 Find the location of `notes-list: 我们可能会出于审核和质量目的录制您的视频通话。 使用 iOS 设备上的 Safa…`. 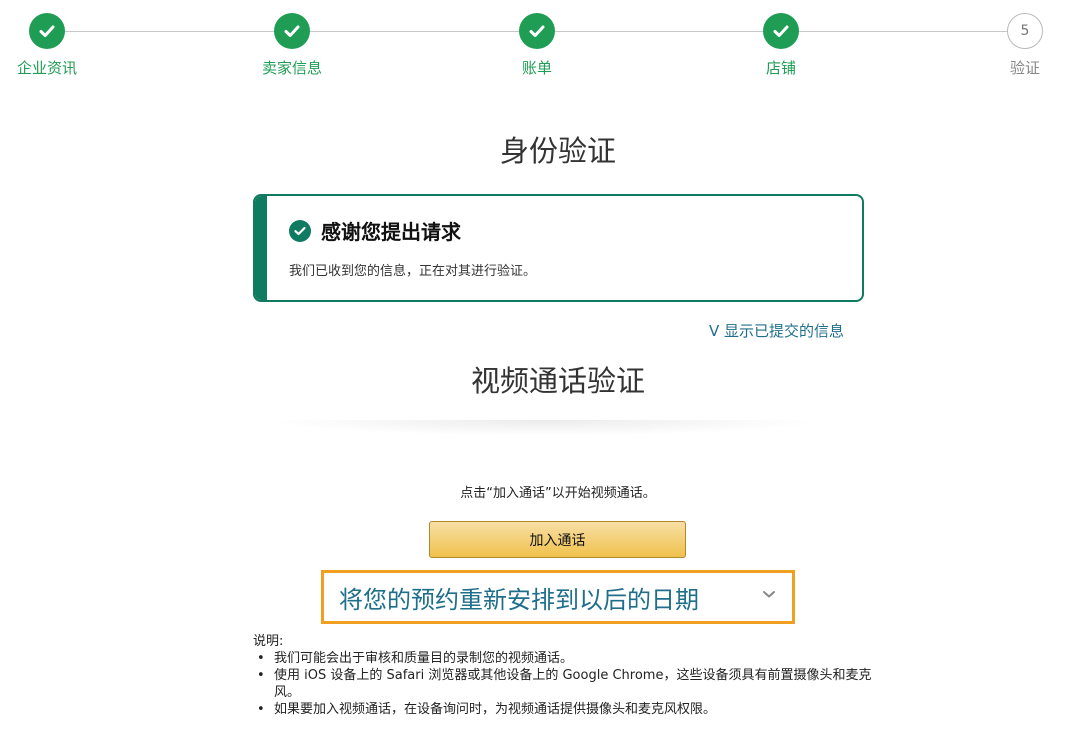

notes-list: 我们可能会出于审核和质量目的录制您的视频通话。 使用 iOS 设备上的 Safa… is located at coordinates (563, 684).